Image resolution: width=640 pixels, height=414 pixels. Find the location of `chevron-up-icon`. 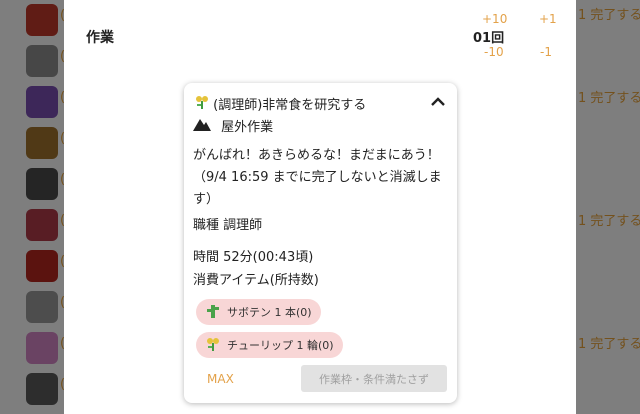

chevron-up-icon is located at coordinates (438, 102).